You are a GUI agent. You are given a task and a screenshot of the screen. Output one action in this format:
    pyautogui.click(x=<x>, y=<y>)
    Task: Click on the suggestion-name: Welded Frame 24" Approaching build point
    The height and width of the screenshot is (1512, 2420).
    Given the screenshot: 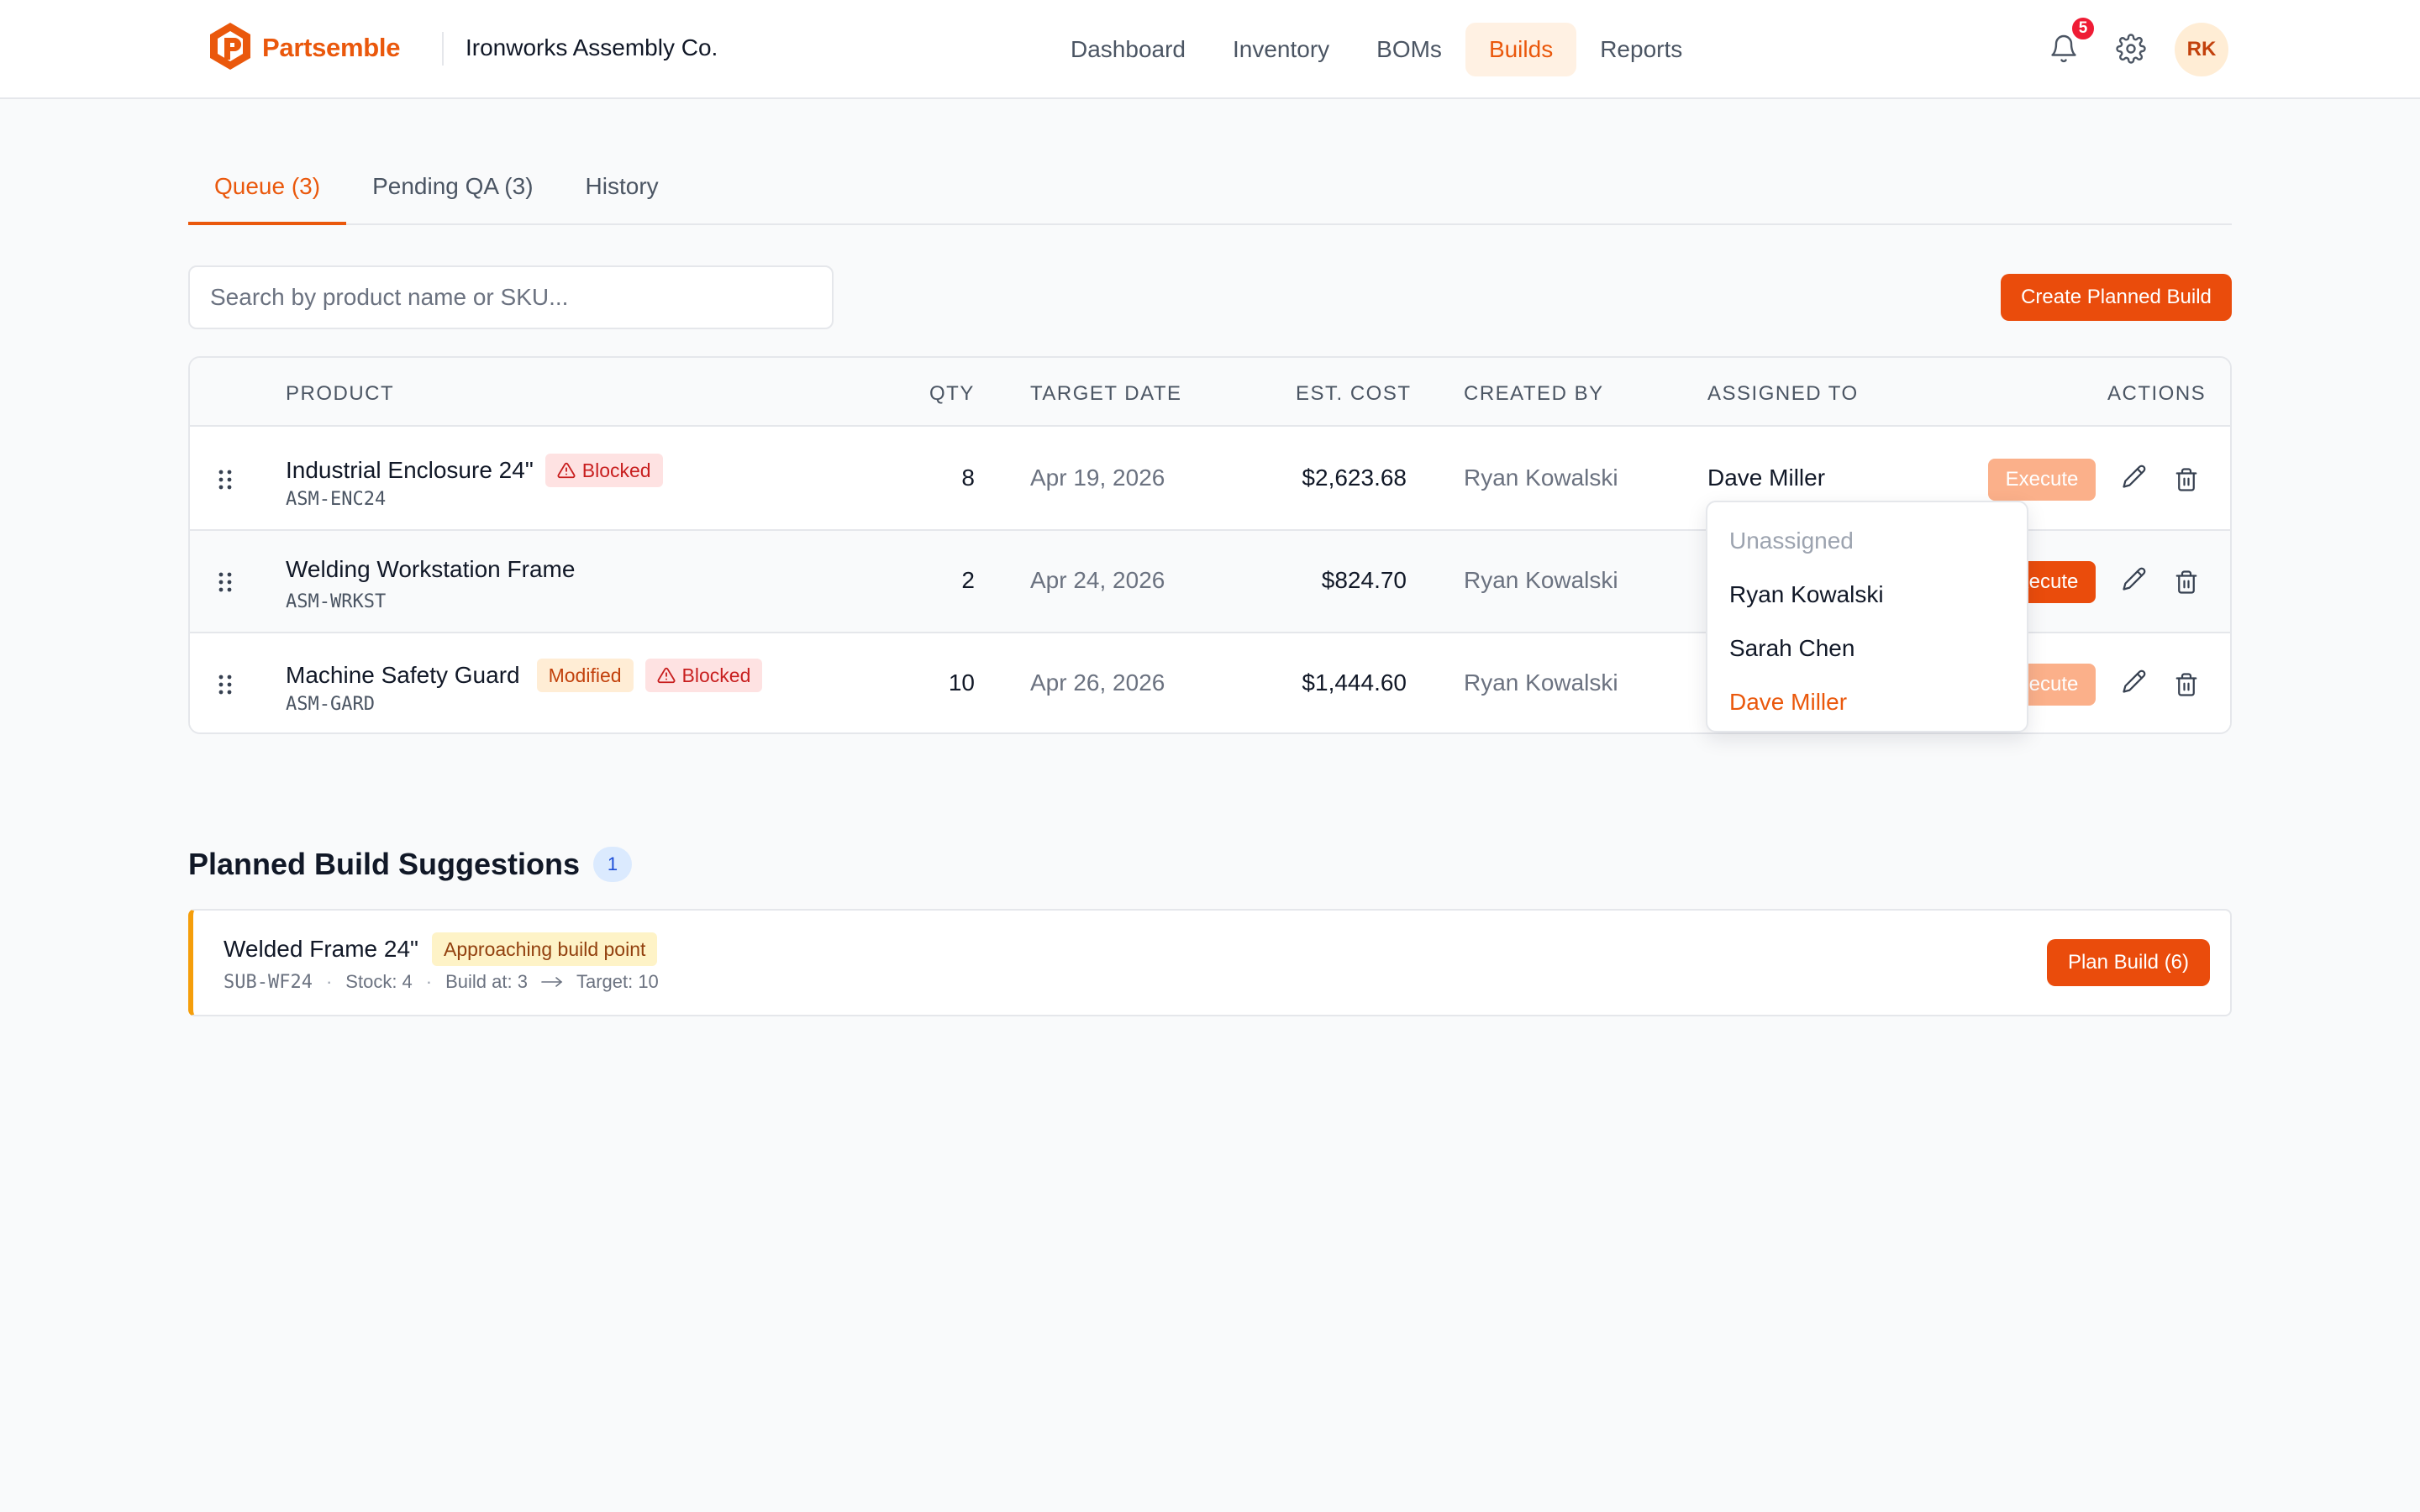 What is the action you would take?
    pyautogui.click(x=441, y=949)
    